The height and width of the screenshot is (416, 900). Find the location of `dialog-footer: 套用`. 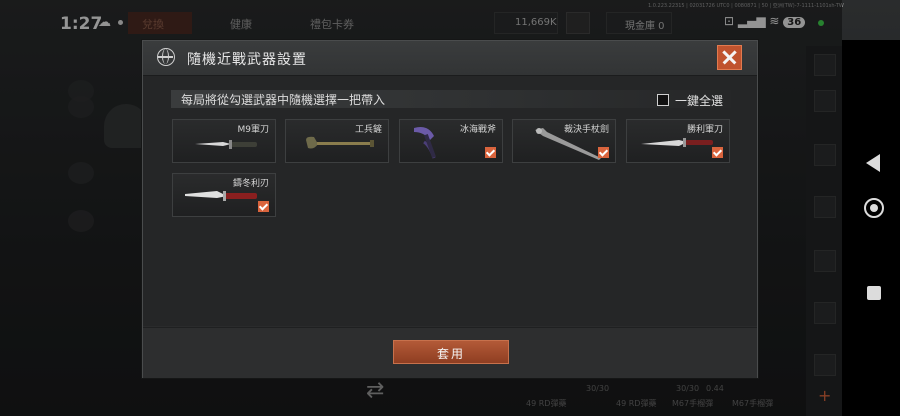

dialog-footer: 套用 is located at coordinates (450, 352).